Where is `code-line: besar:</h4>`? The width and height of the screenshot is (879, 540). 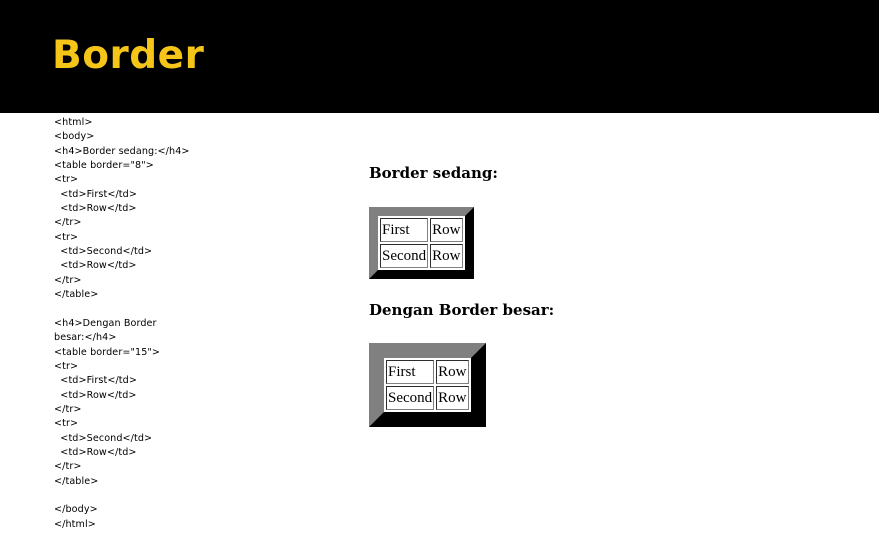 code-line: besar:</h4> is located at coordinates (85, 338).